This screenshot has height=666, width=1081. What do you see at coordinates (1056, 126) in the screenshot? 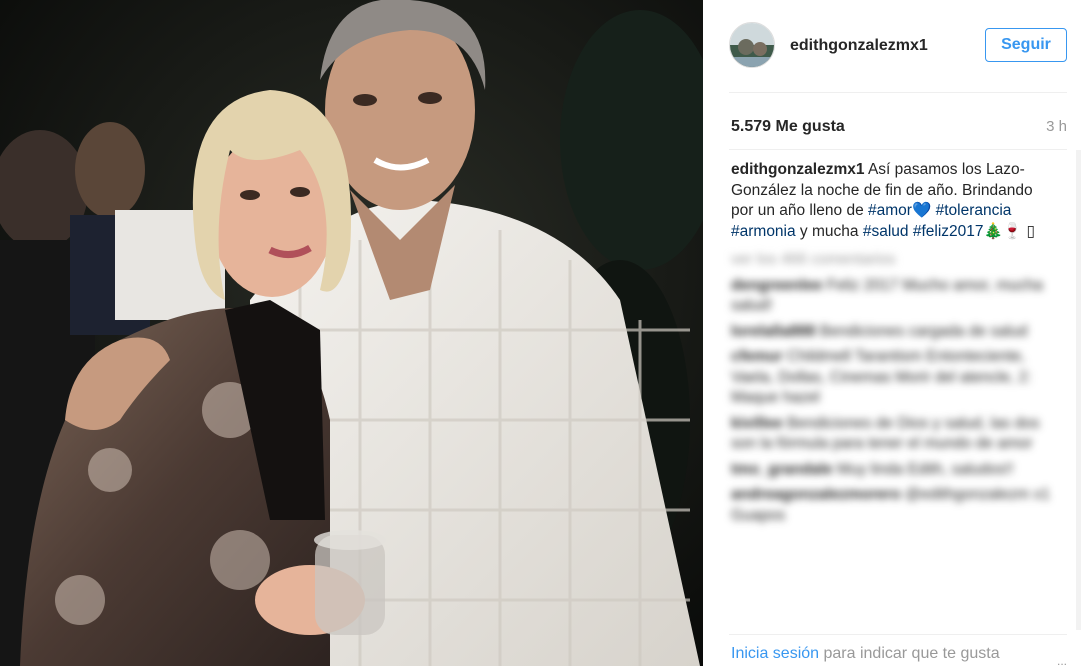
I see `post-time: 3 h` at bounding box center [1056, 126].